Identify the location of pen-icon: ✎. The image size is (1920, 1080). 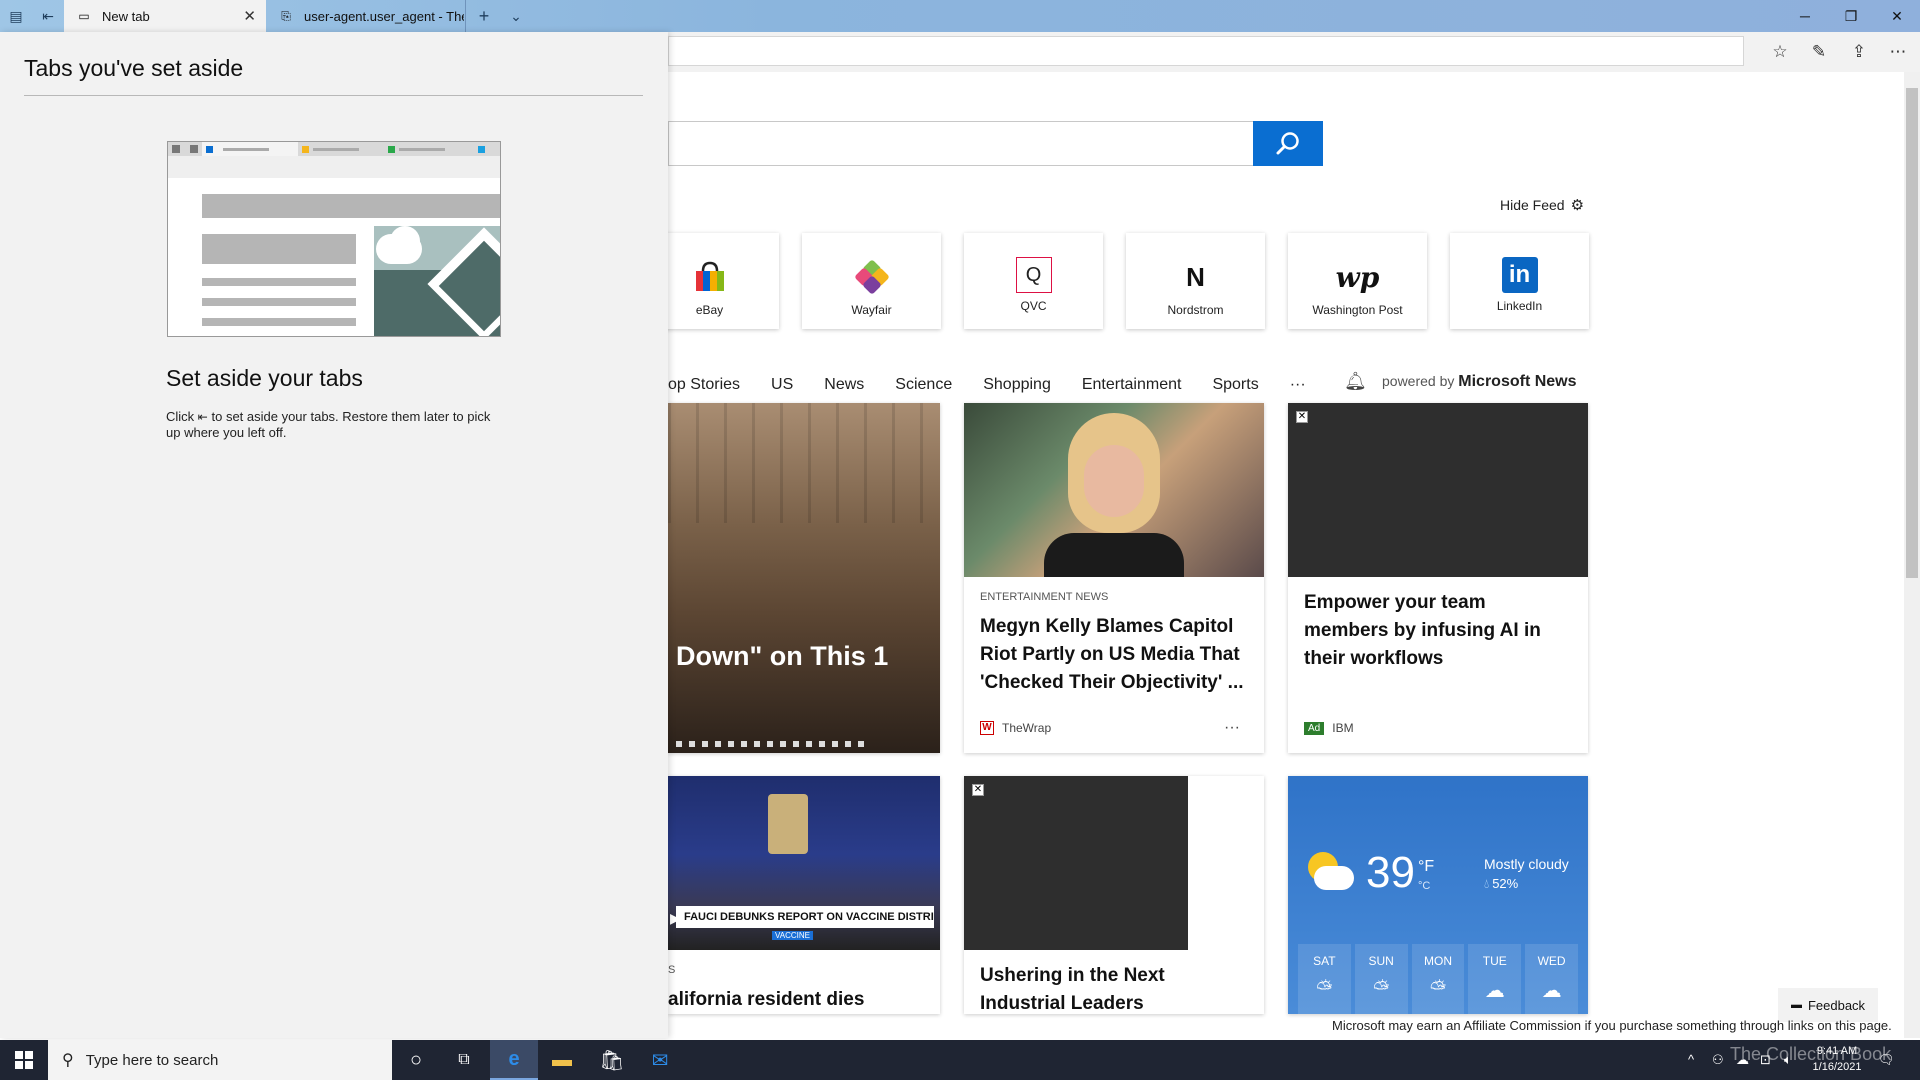
(1819, 52).